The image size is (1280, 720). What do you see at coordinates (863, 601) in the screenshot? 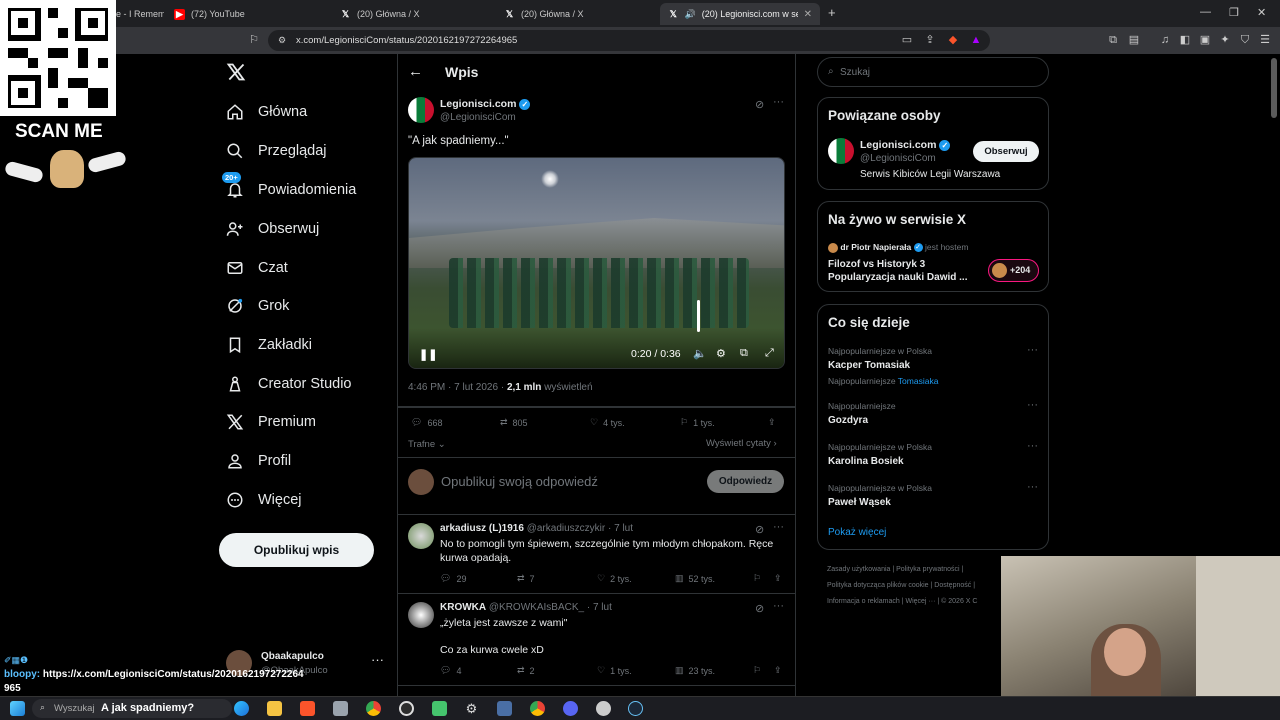
I see `footer-link: Informacja o reklamach` at bounding box center [863, 601].